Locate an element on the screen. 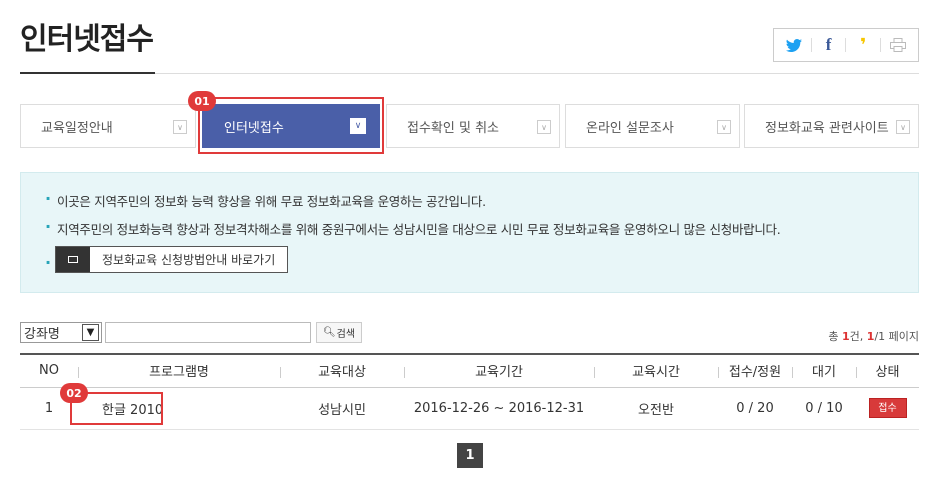  search-field-selected: 강좌명 is located at coordinates (42, 334).